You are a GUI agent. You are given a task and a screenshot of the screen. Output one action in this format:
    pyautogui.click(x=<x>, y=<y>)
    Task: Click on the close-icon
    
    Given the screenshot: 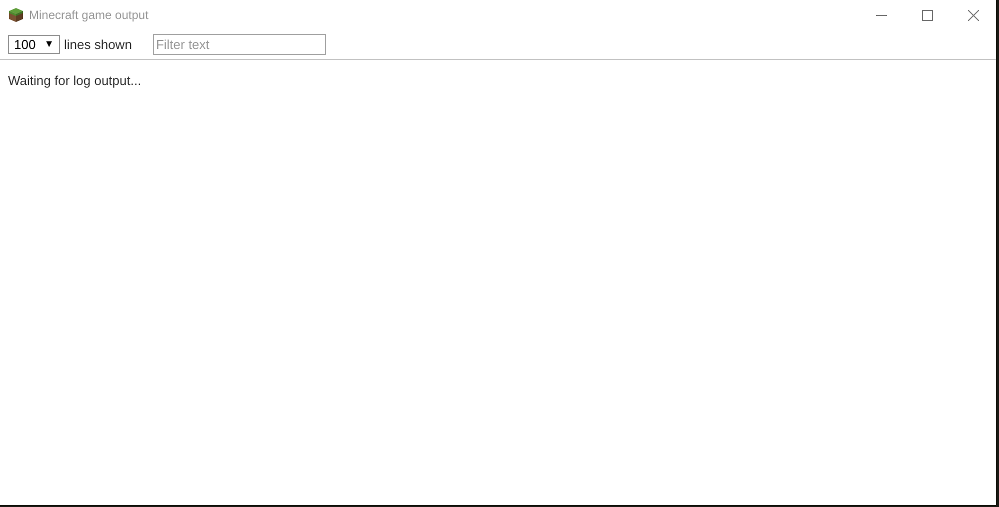 What is the action you would take?
    pyautogui.click(x=973, y=15)
    